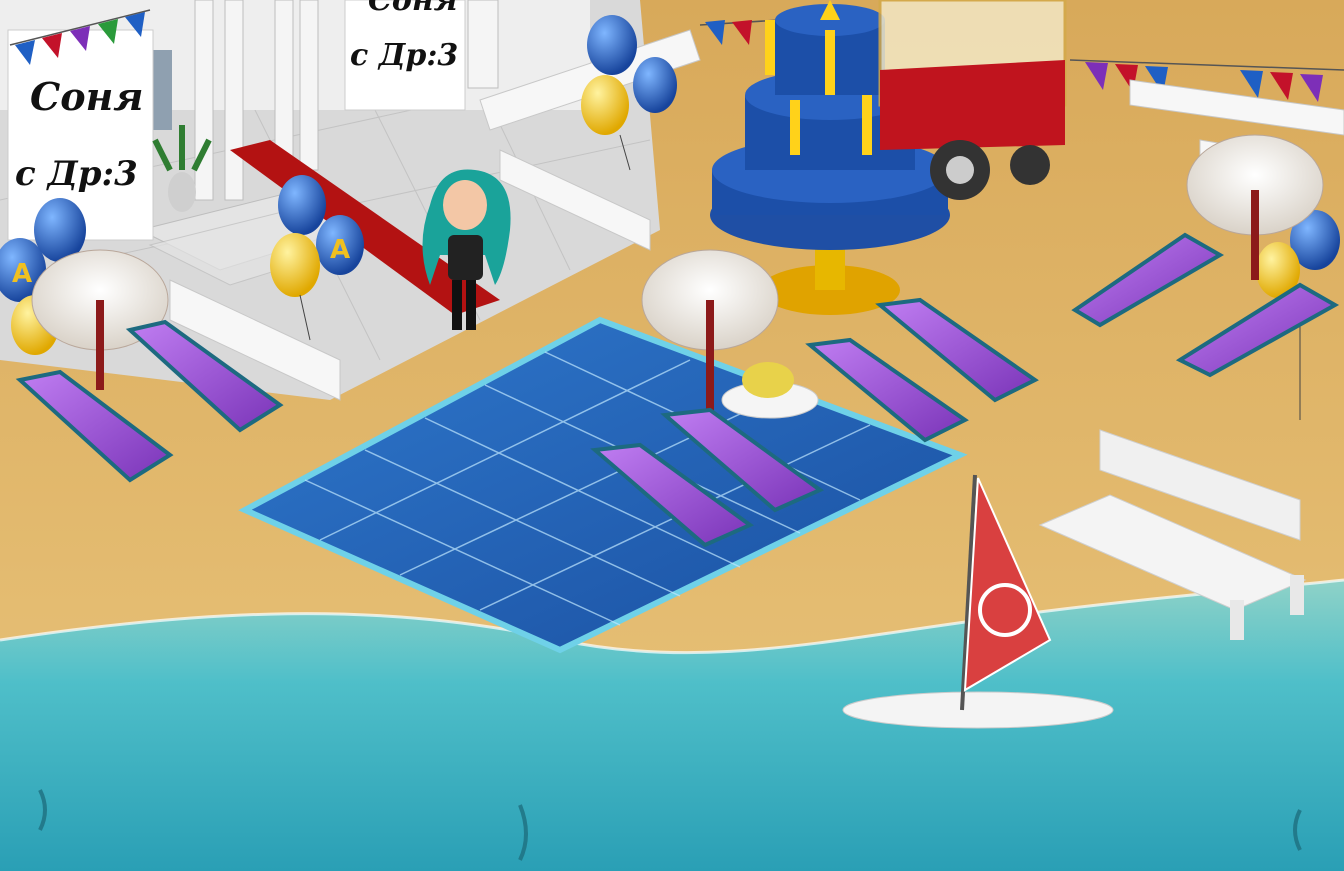  I want to click on banner-right-line1: Соня, so click(413, 9).